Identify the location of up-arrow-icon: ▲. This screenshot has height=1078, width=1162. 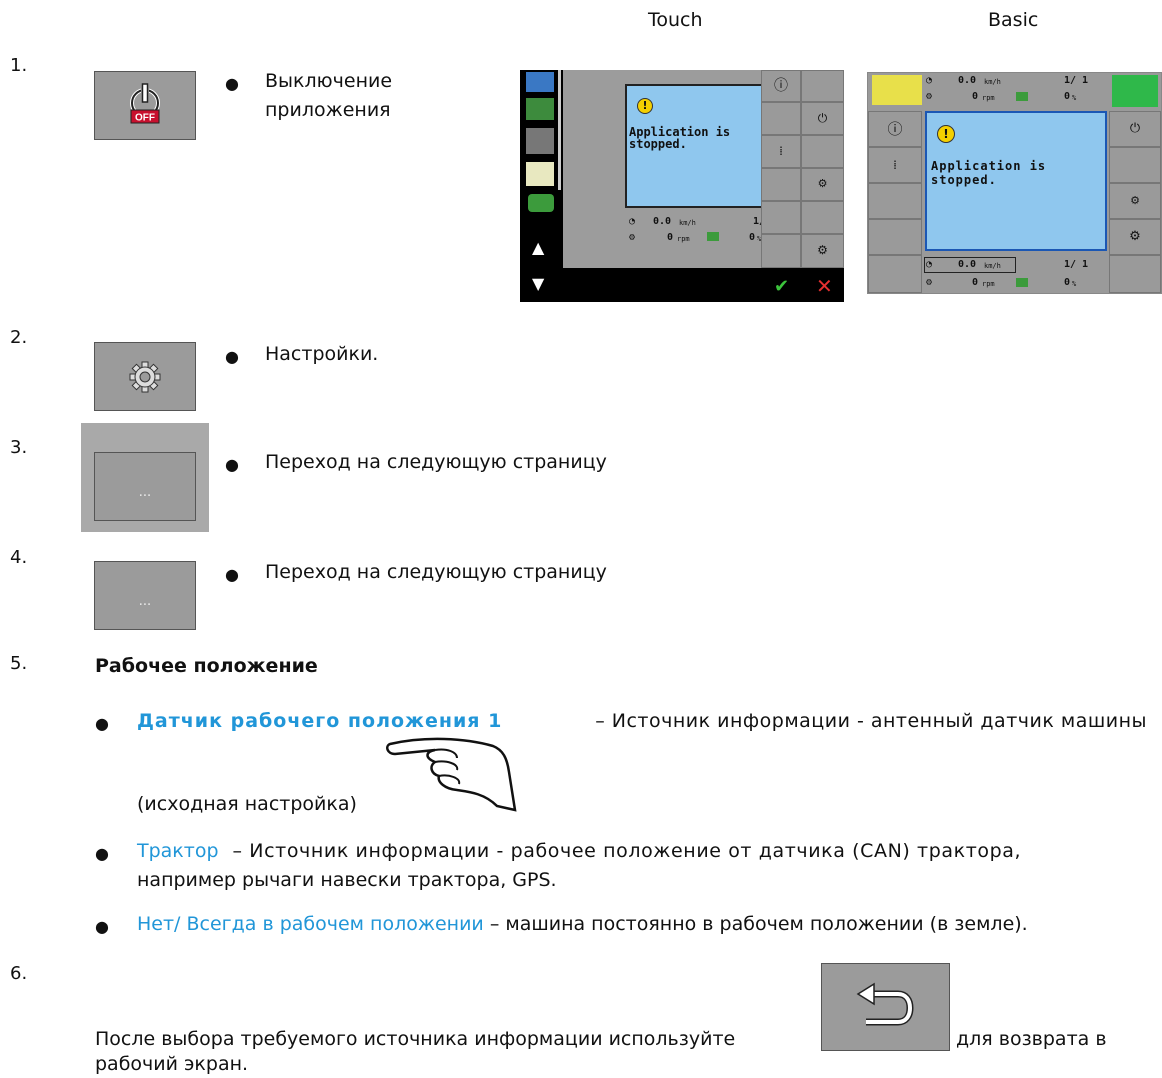
(538, 247).